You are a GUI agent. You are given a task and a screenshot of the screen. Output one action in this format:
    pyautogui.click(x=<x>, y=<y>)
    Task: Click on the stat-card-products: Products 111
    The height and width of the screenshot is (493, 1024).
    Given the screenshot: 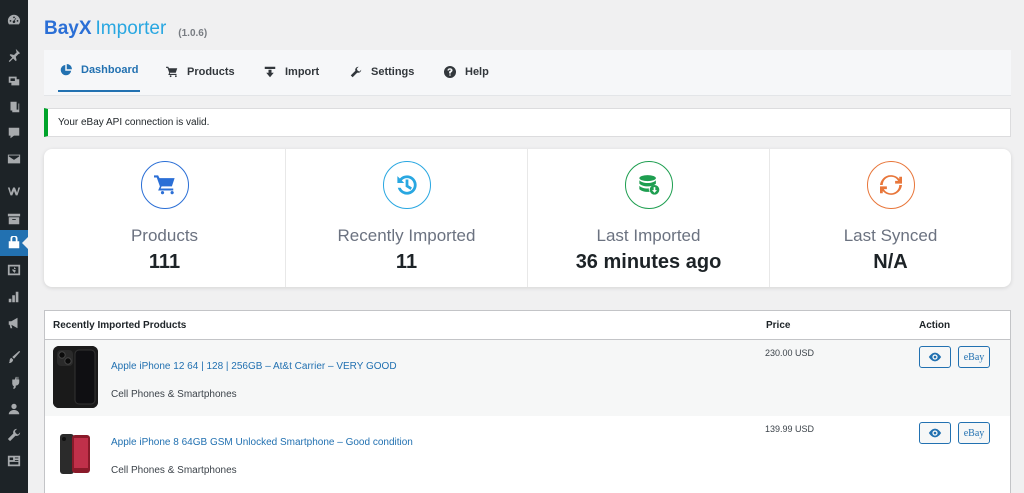 What is the action you would take?
    pyautogui.click(x=165, y=218)
    